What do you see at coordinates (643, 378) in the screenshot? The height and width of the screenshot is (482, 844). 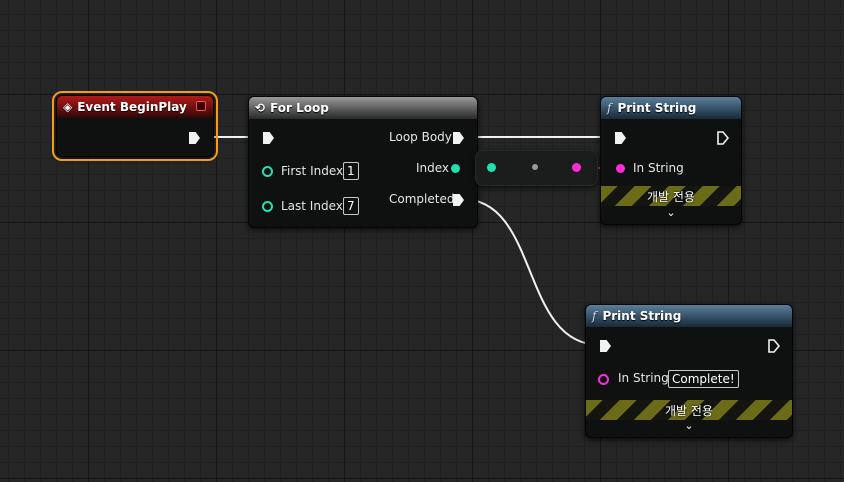 I see `print-string-2-instring-label: In String` at bounding box center [643, 378].